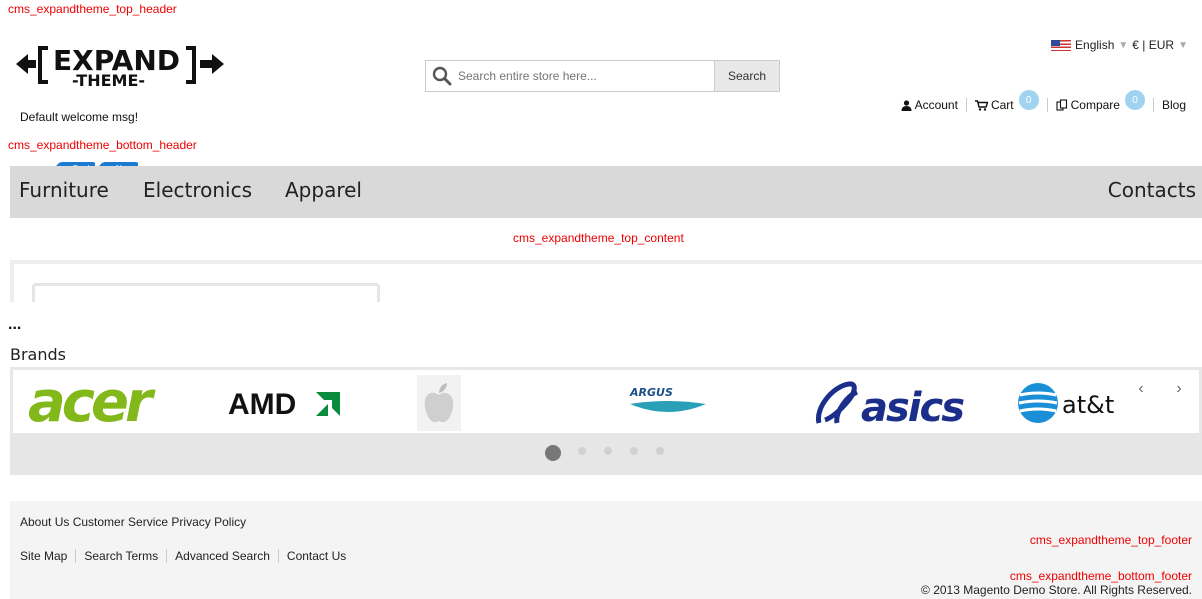  I want to click on carousel-prev-arrow-icon: ‹, so click(1141, 389).